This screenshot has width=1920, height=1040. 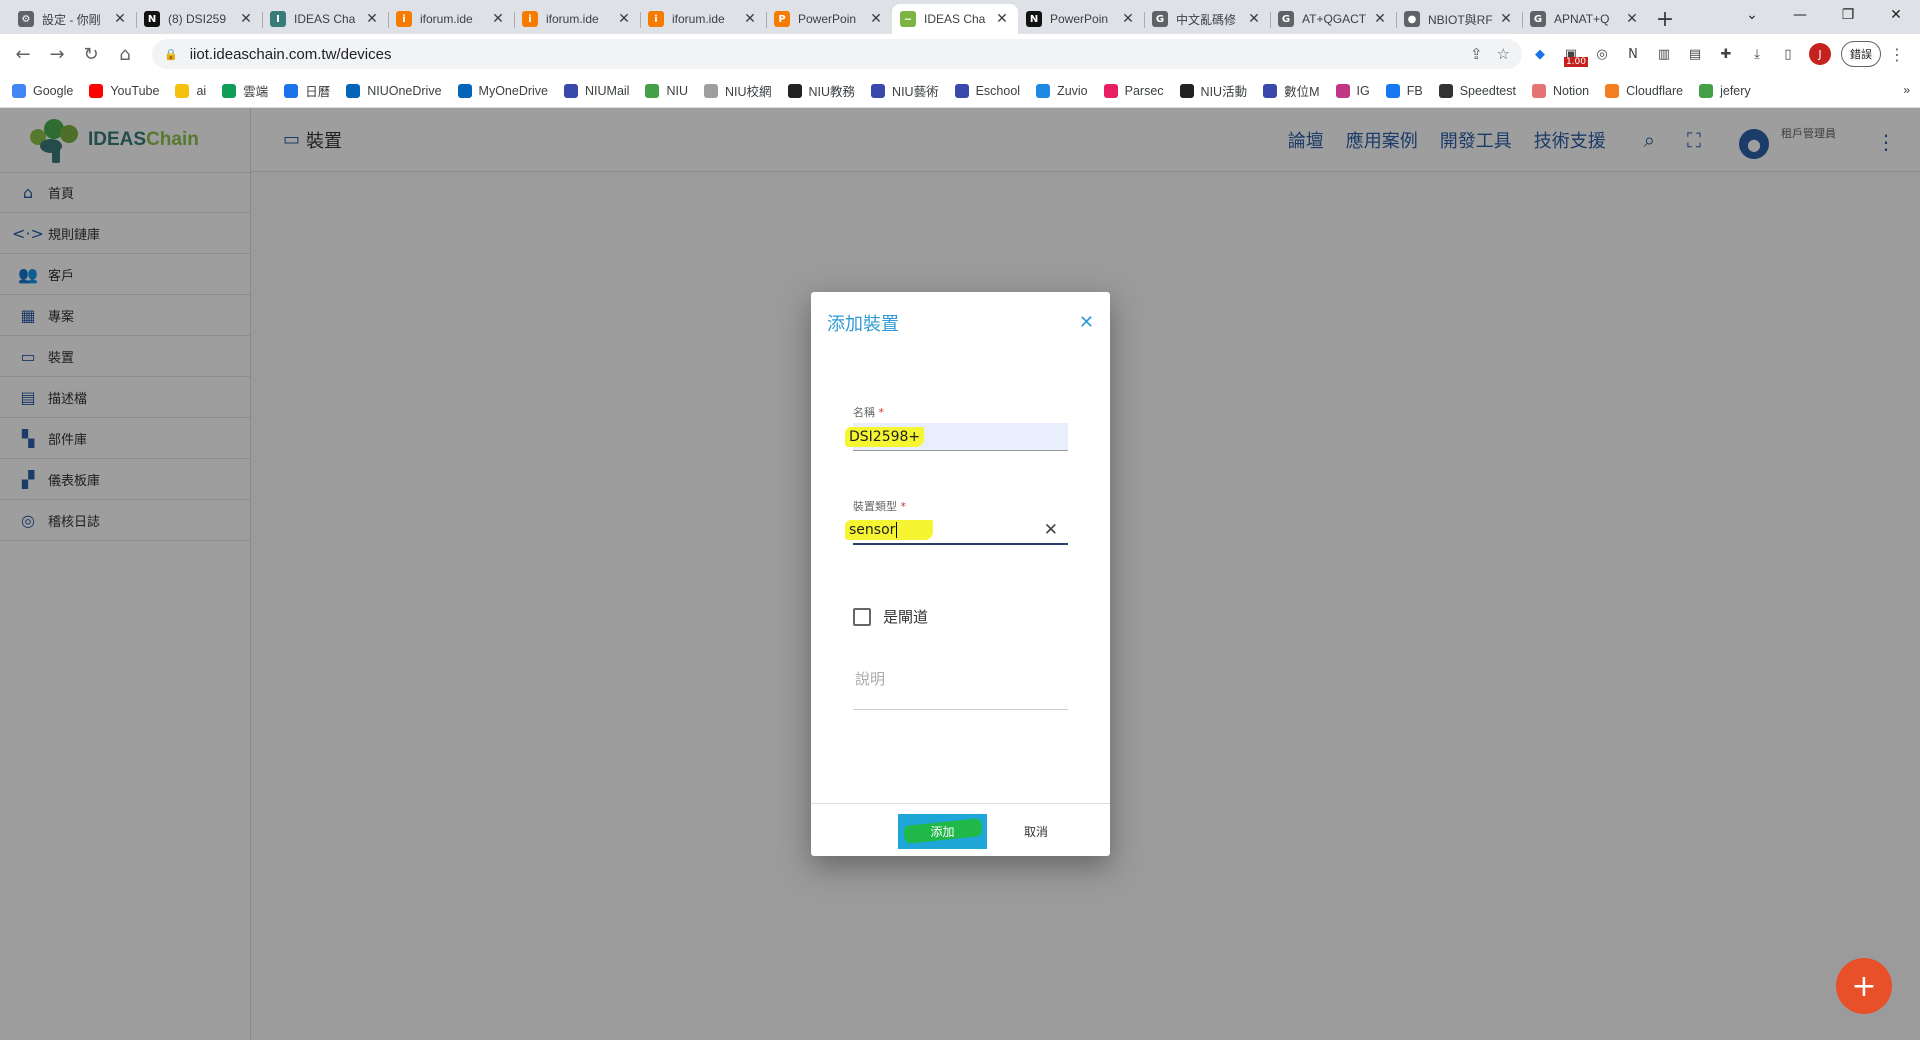 I want to click on browser-tab: ⚙ 設定 - 你剛 ✕, so click(x=73, y=19).